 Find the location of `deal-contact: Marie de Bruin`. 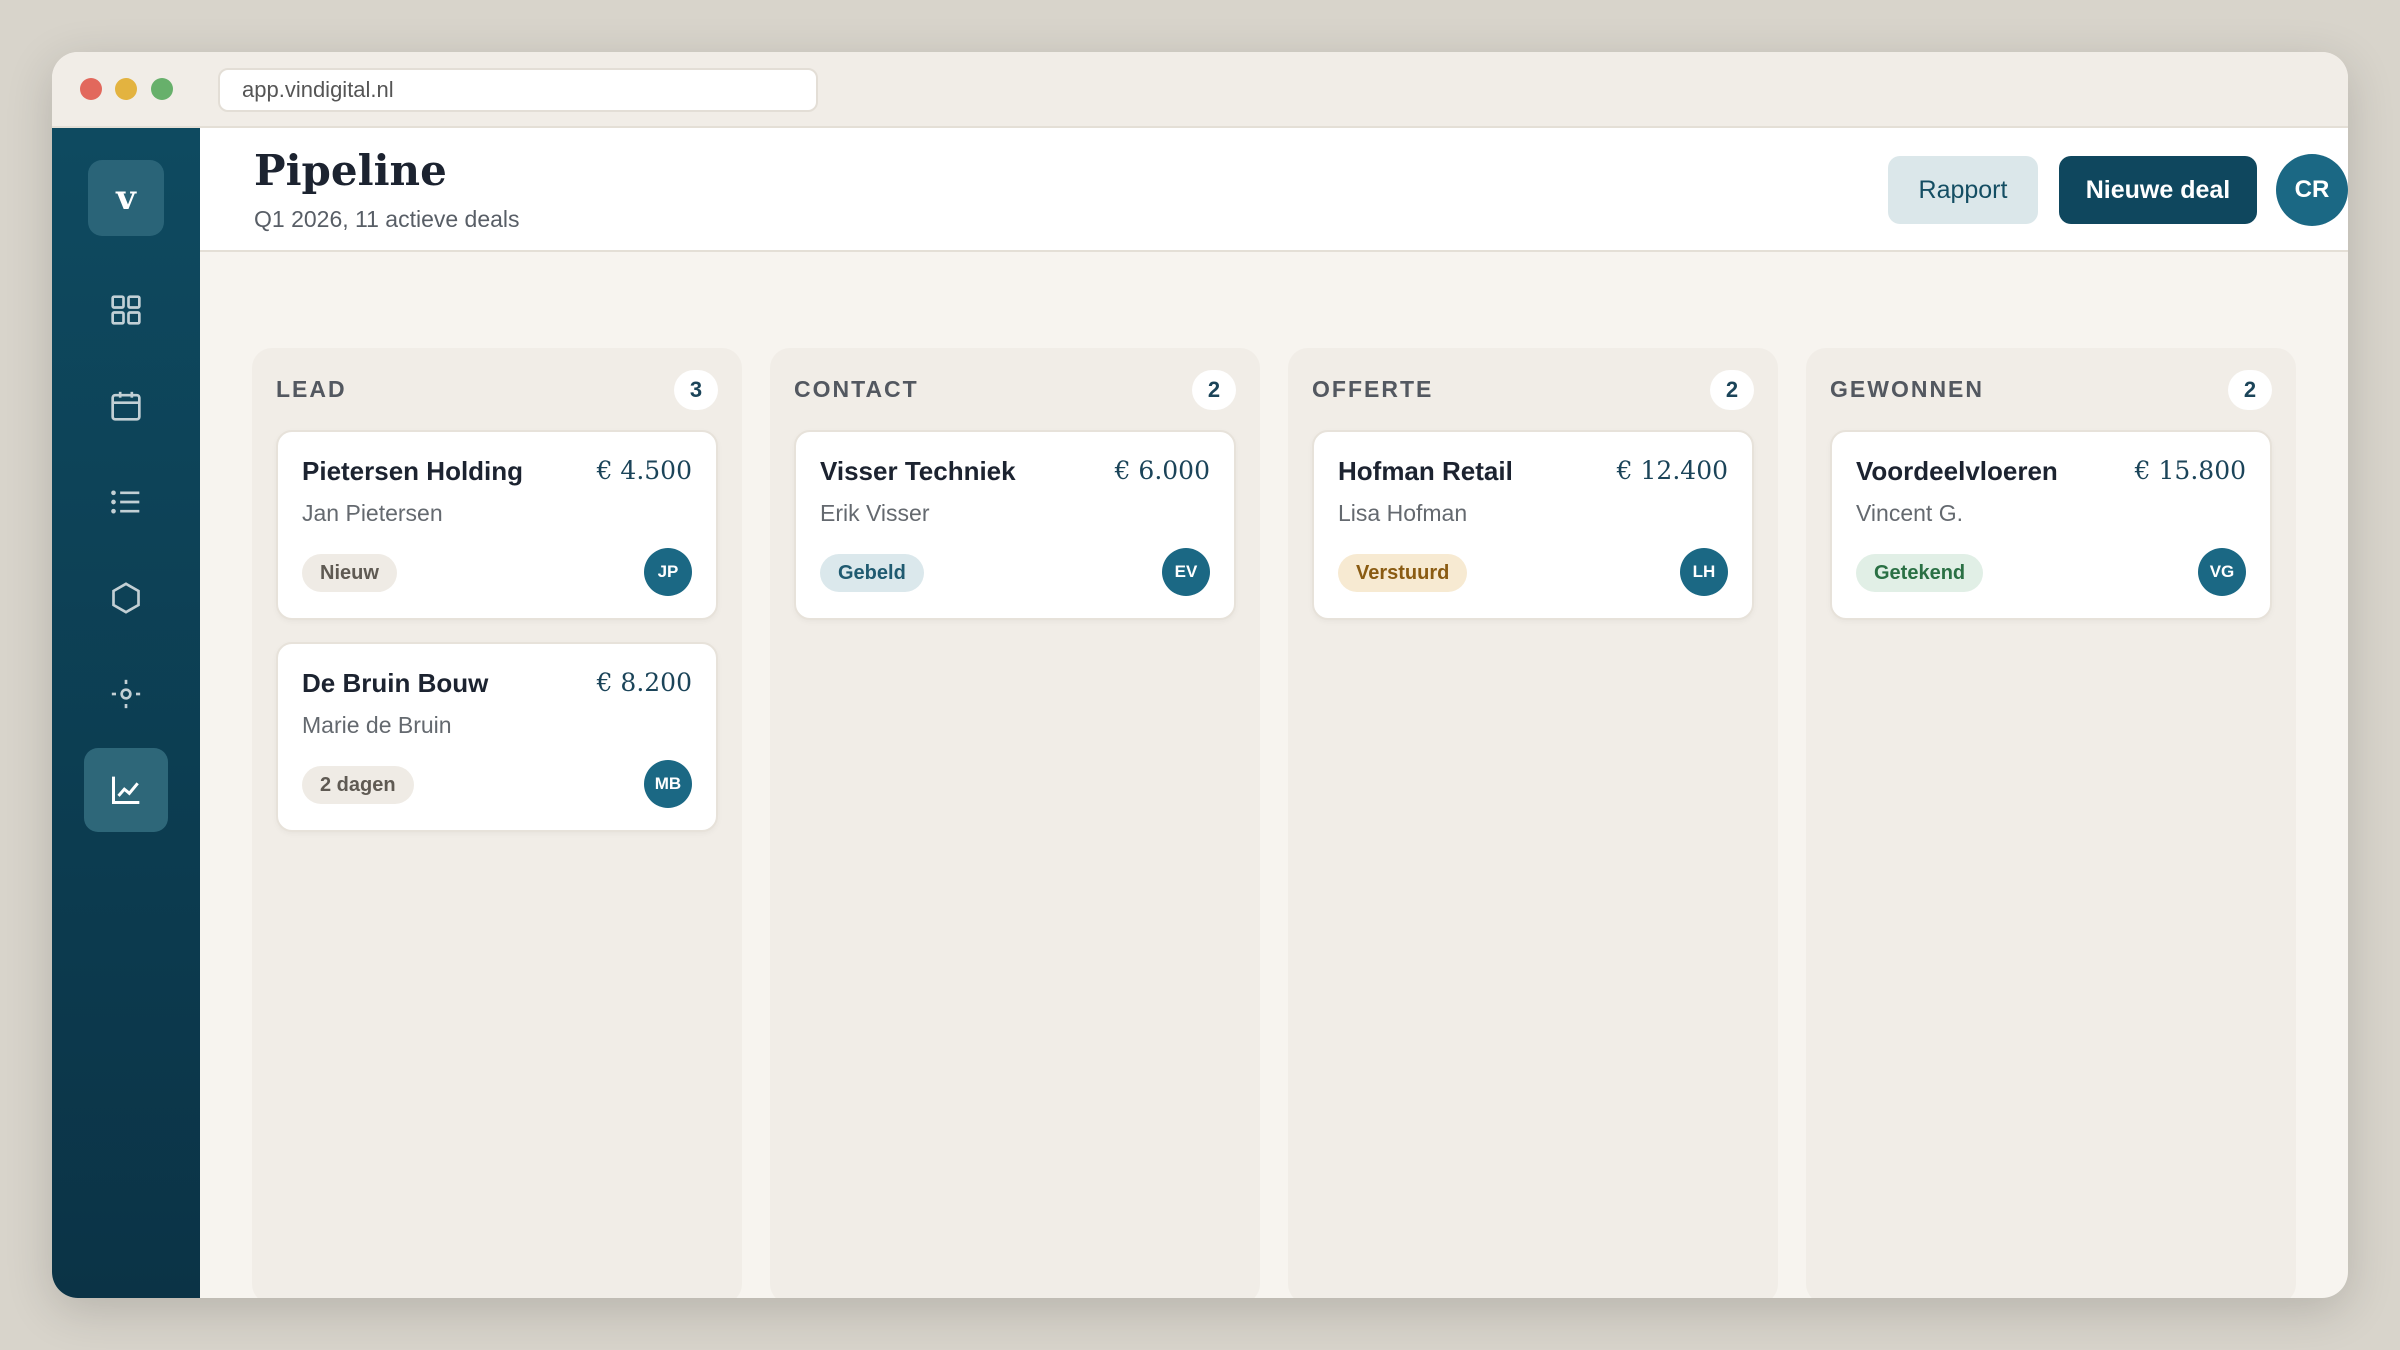

deal-contact: Marie de Bruin is located at coordinates (377, 725).